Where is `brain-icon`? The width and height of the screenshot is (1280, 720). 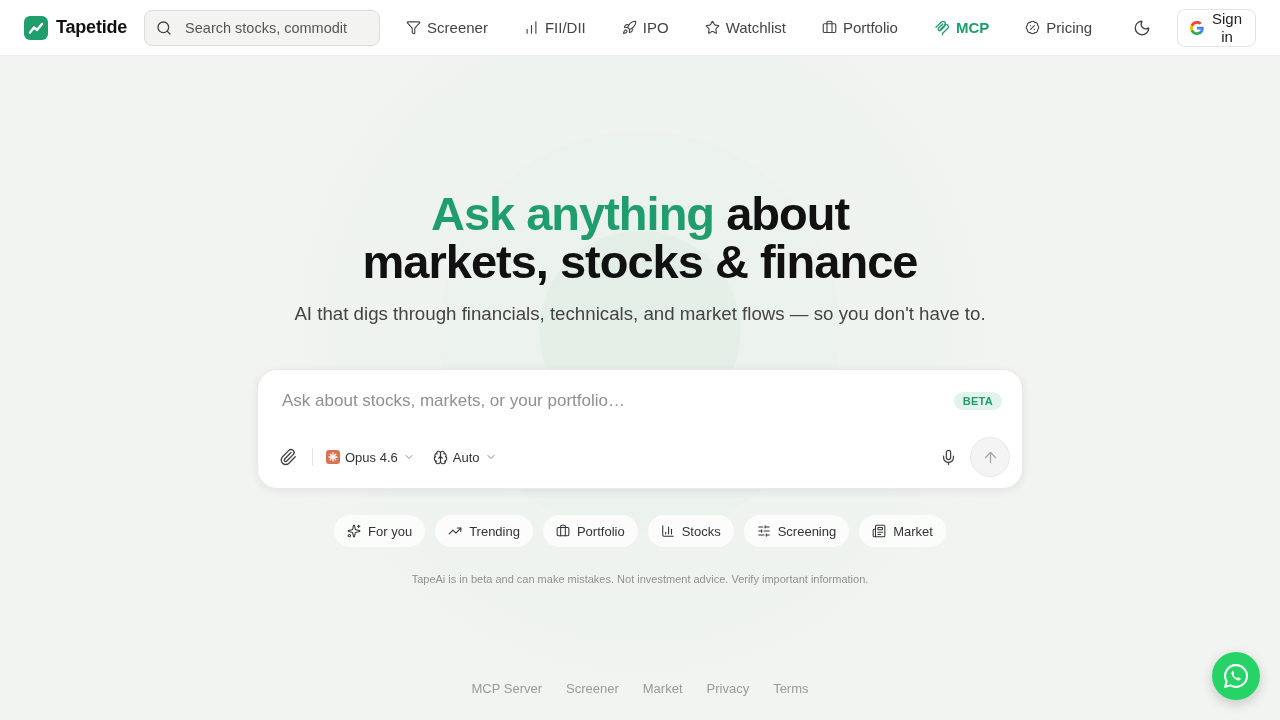
brain-icon is located at coordinates (440, 457).